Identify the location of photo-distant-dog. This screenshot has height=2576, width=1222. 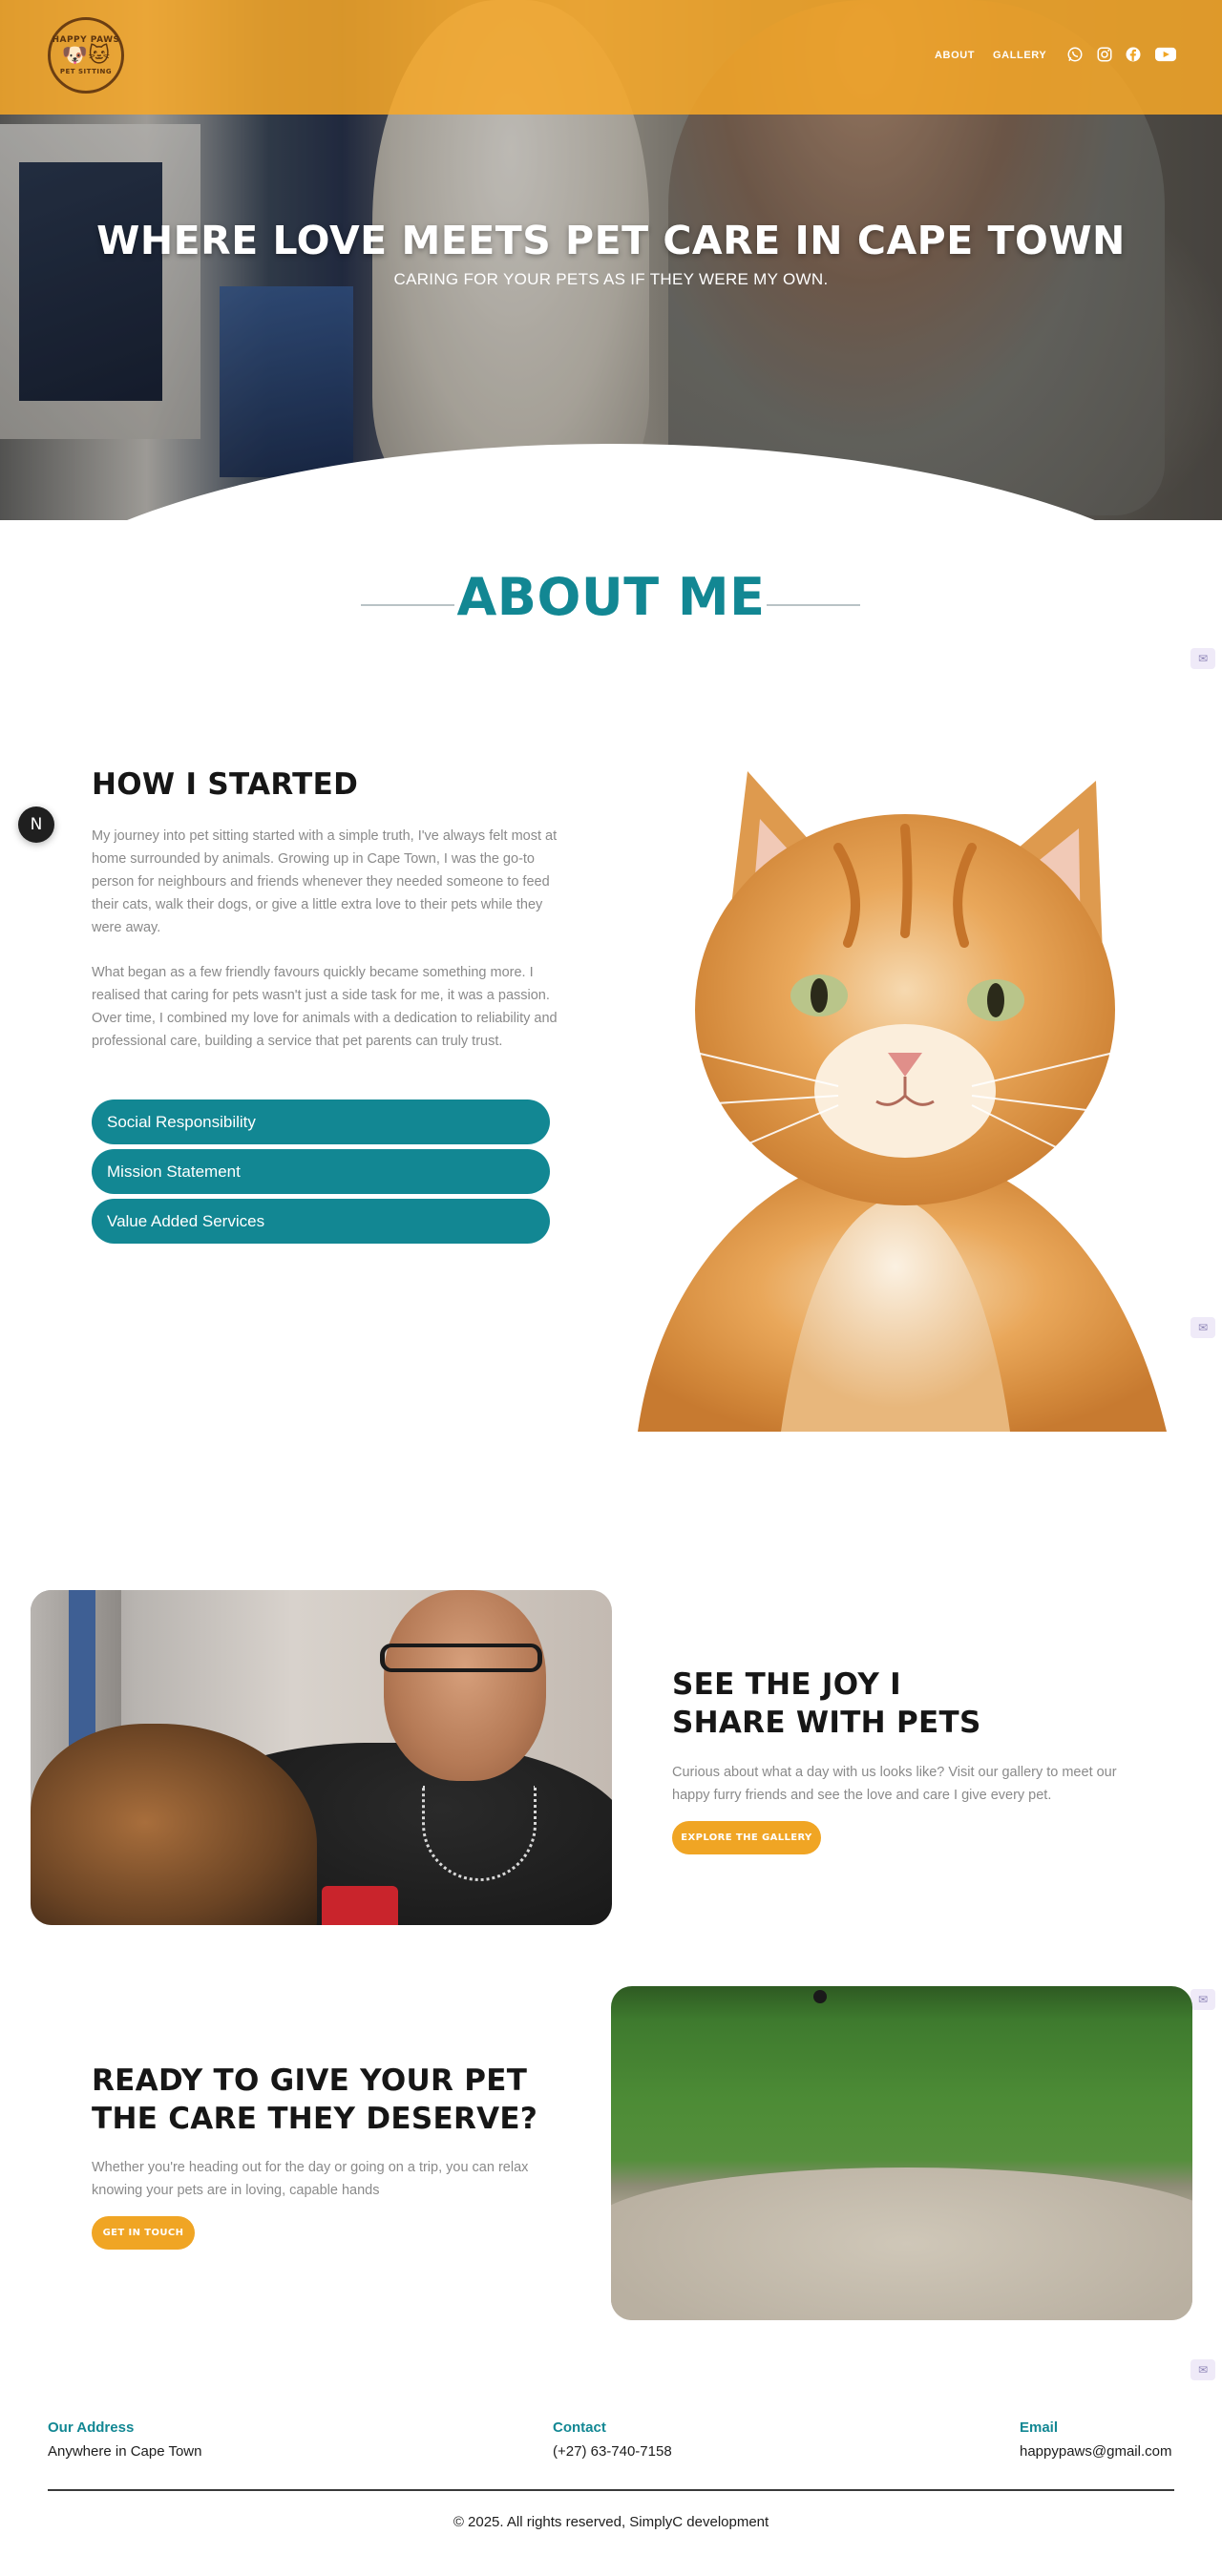
(820, 1996).